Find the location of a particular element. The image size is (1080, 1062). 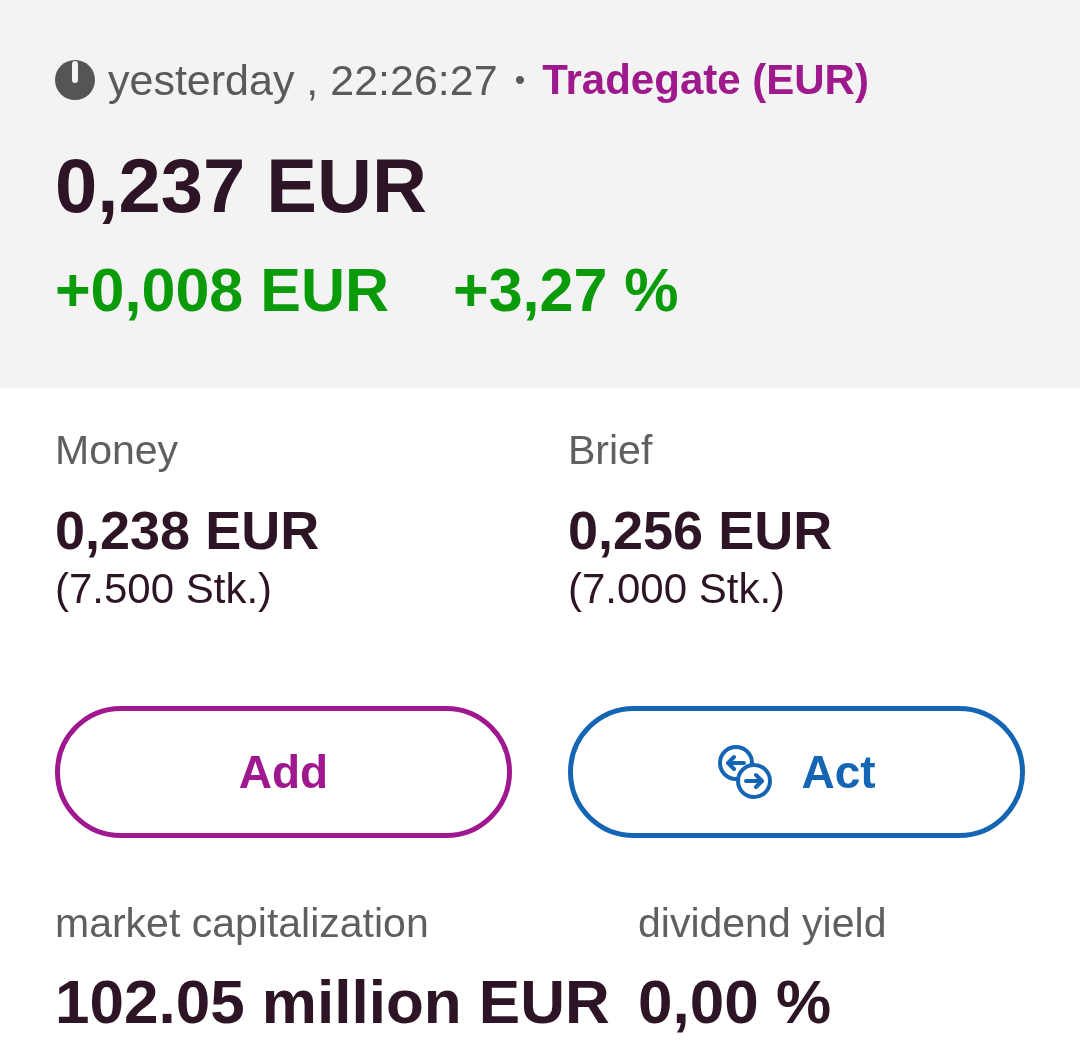

figure-value: 0,00 % is located at coordinates (735, 1001).